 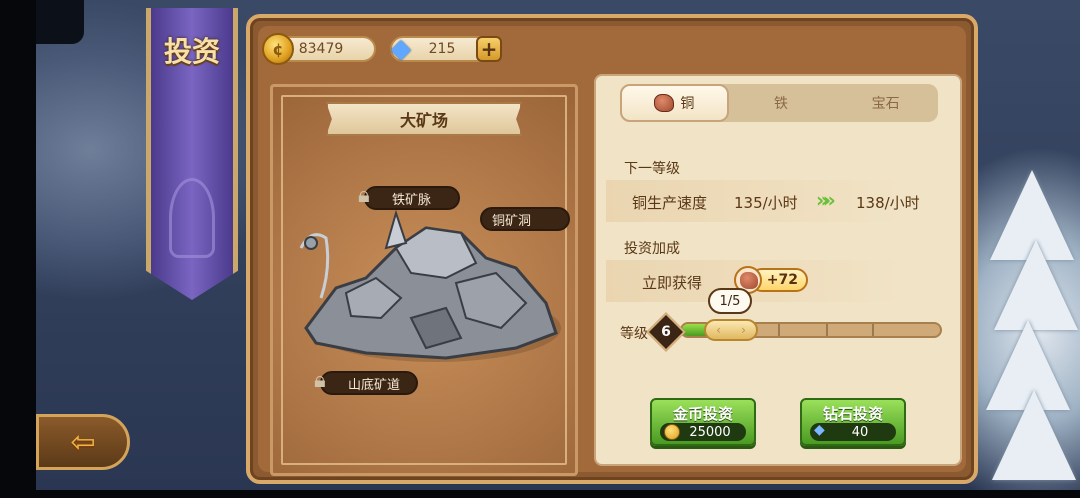 What do you see at coordinates (512, 221) in the screenshot?
I see `copper-cave-label: 铜矿洞` at bounding box center [512, 221].